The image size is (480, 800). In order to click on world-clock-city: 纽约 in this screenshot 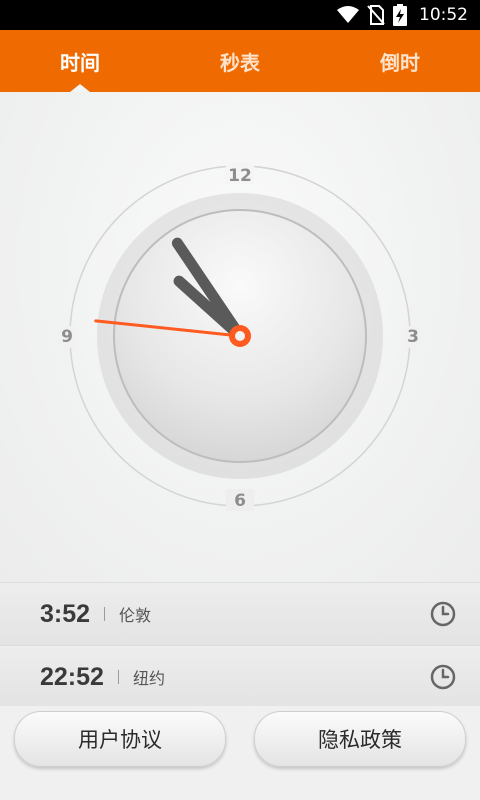, I will do `click(148, 678)`.